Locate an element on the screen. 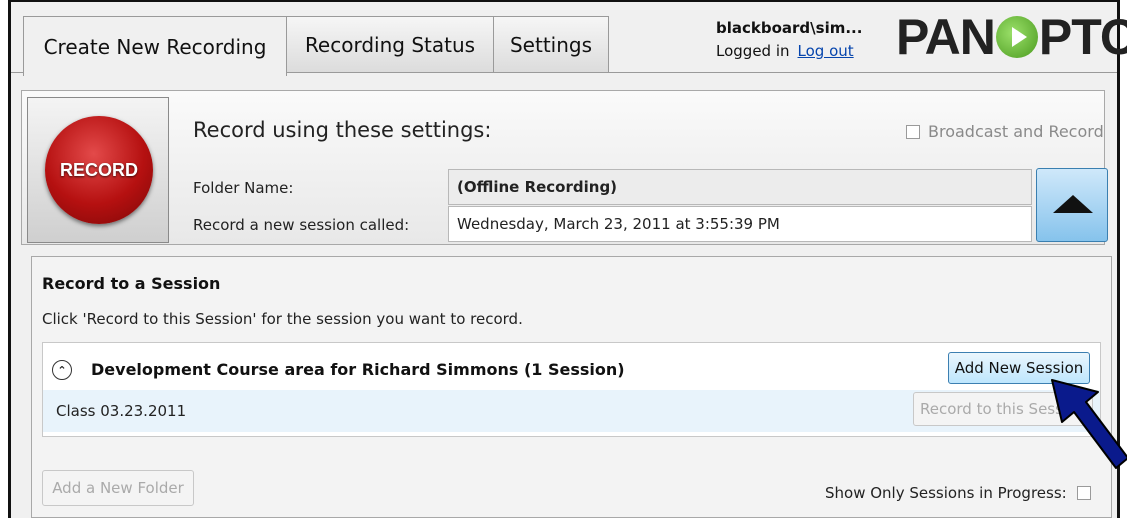 The width and height of the screenshot is (1127, 522). folder-name-label: Folder Name: is located at coordinates (243, 188).